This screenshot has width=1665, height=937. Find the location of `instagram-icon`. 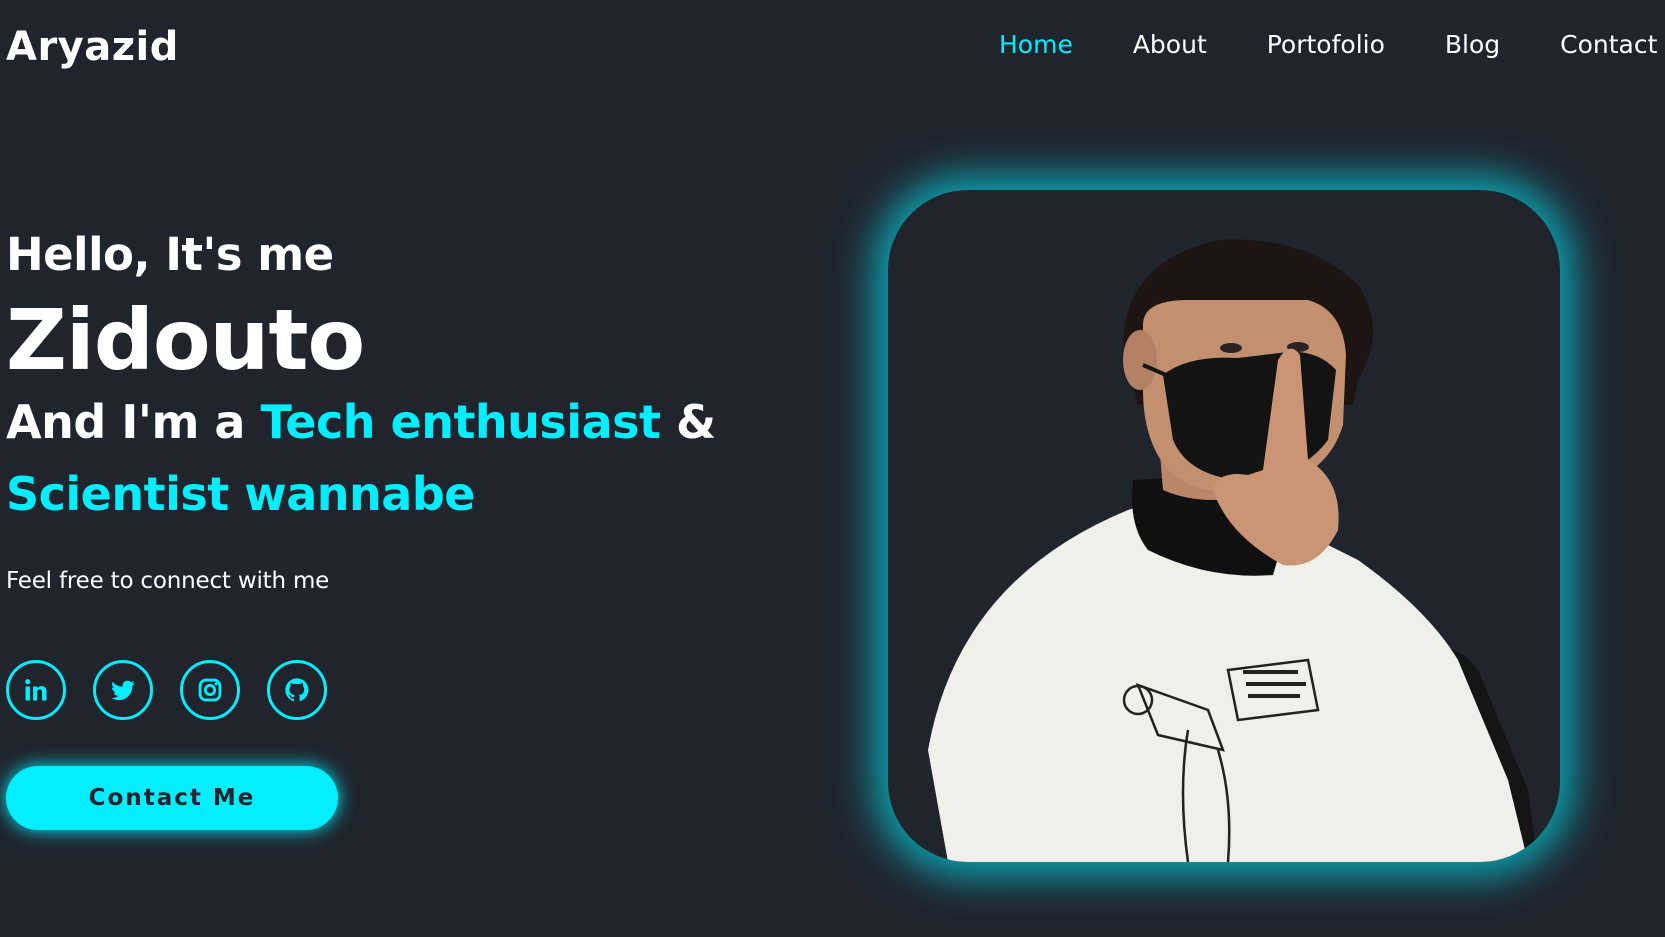

instagram-icon is located at coordinates (210, 690).